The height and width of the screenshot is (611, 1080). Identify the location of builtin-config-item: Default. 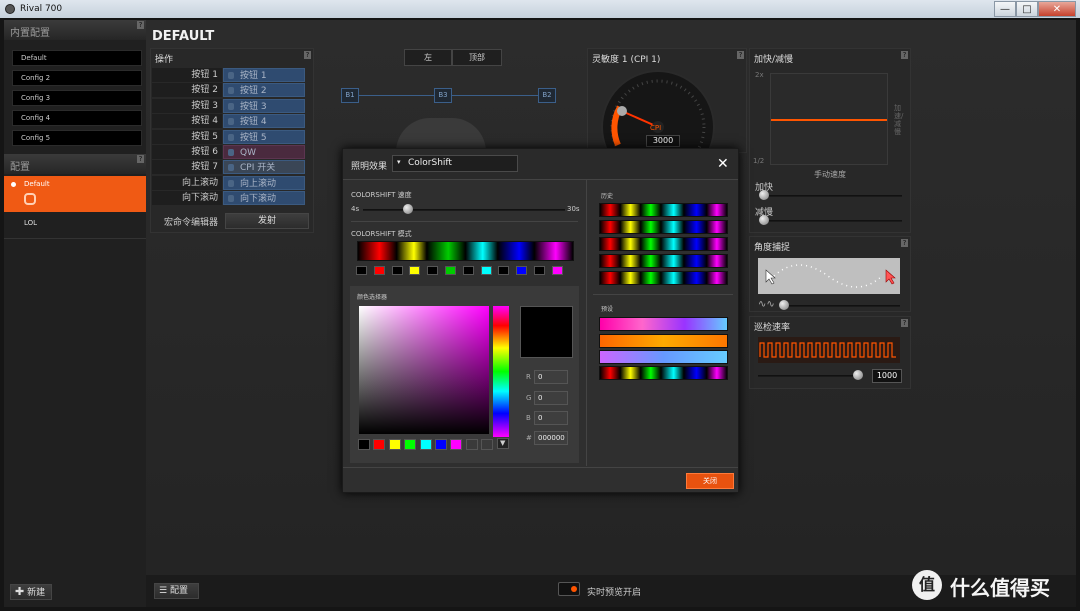
(77, 58).